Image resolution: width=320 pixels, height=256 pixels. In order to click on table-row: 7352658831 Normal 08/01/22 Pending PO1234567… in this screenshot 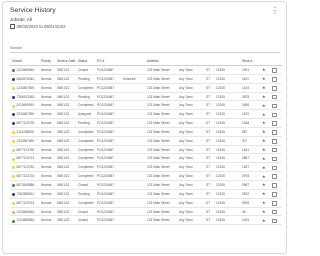, I will do `click(146, 194)`.